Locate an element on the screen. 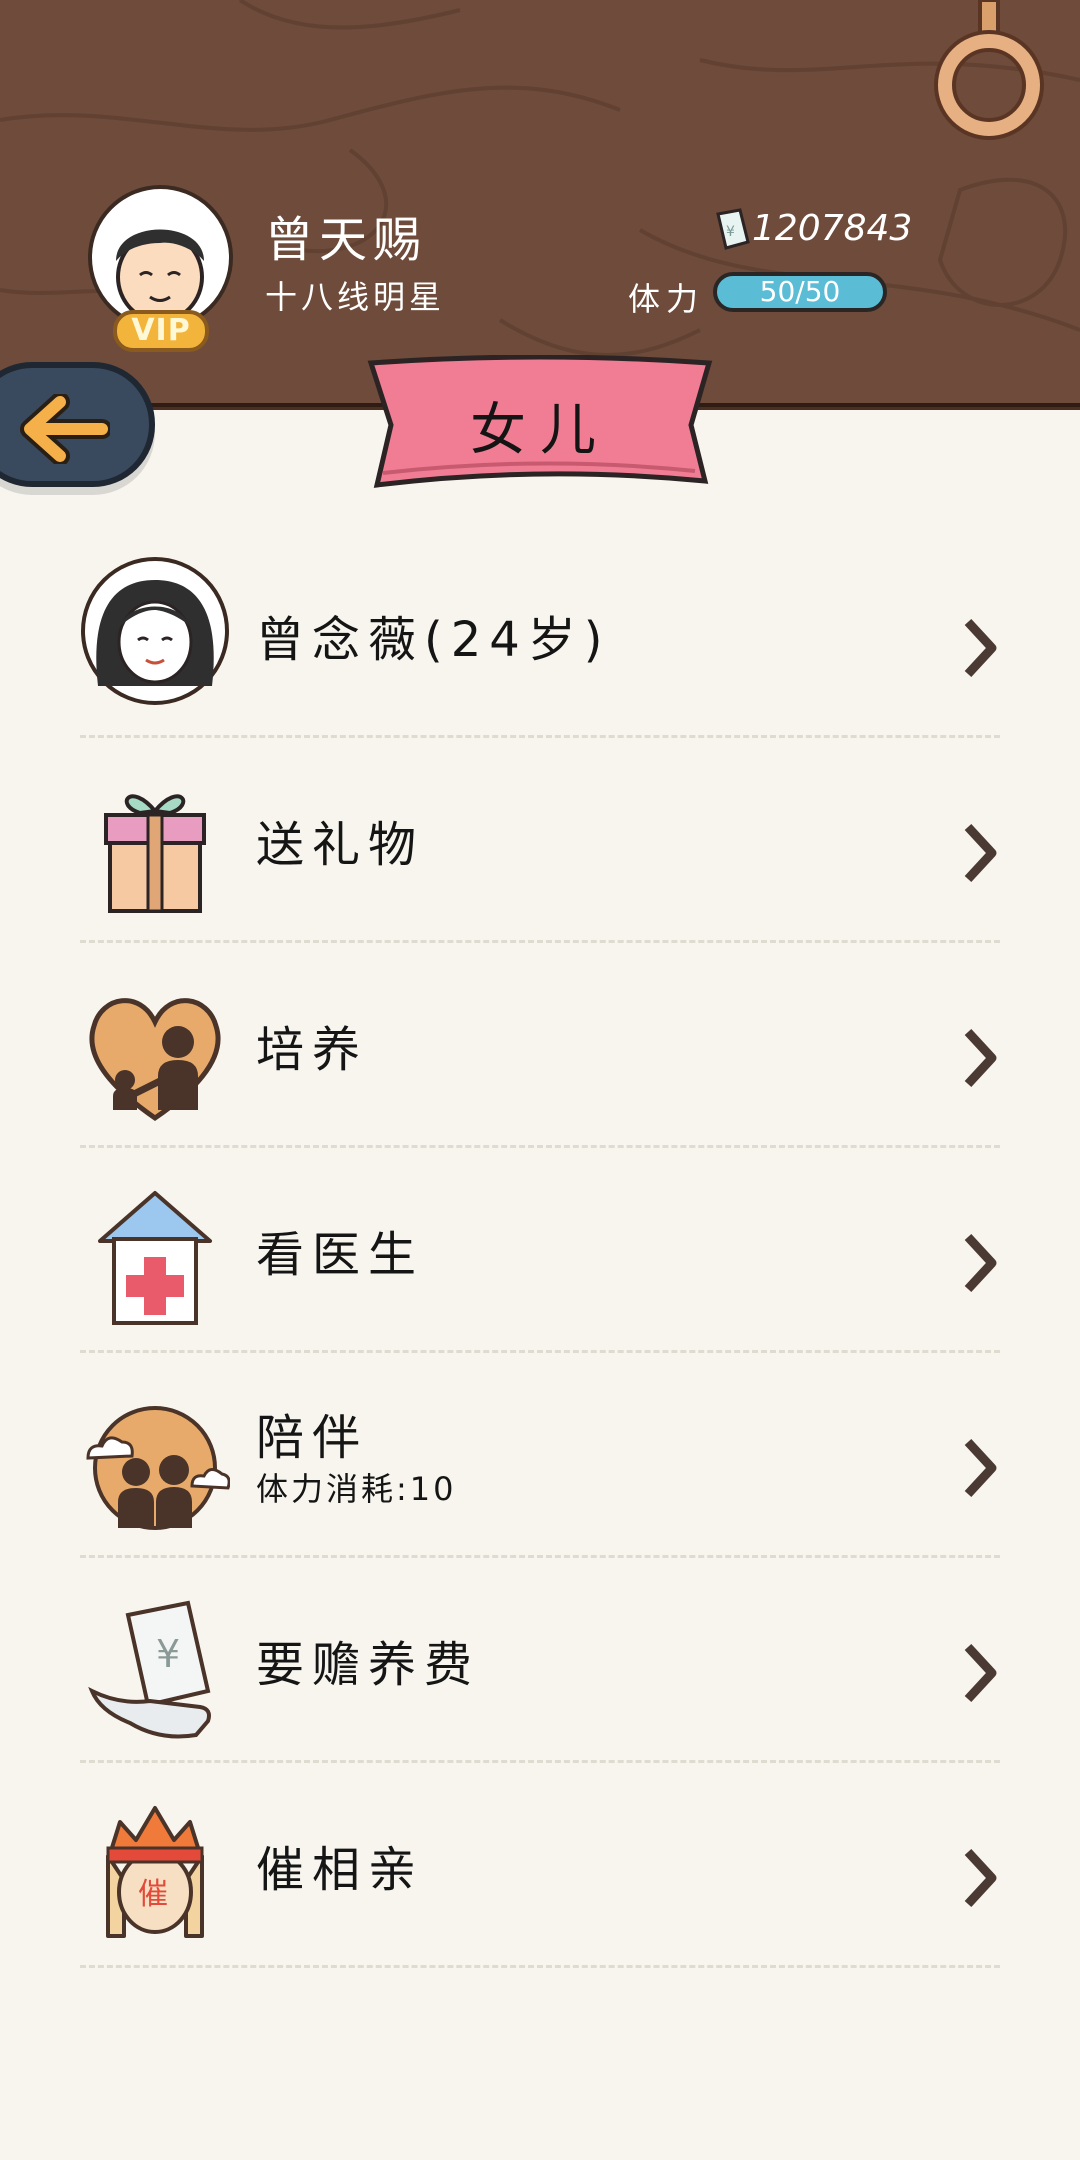 This screenshot has height=2160, width=1080. hospital-icon is located at coordinates (155, 1258).